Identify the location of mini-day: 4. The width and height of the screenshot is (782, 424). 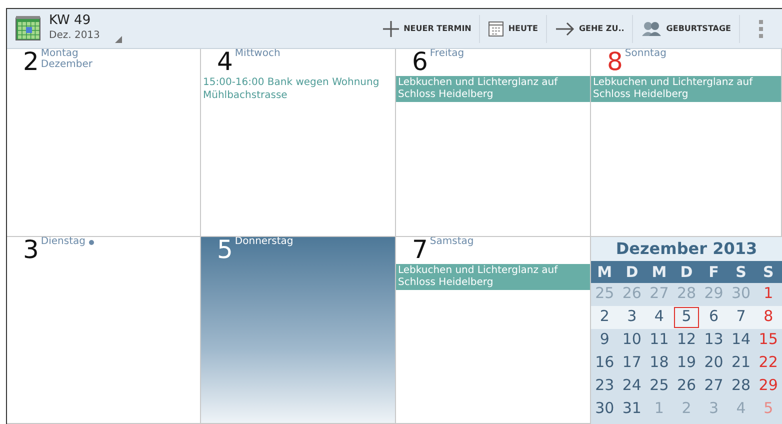
(659, 317).